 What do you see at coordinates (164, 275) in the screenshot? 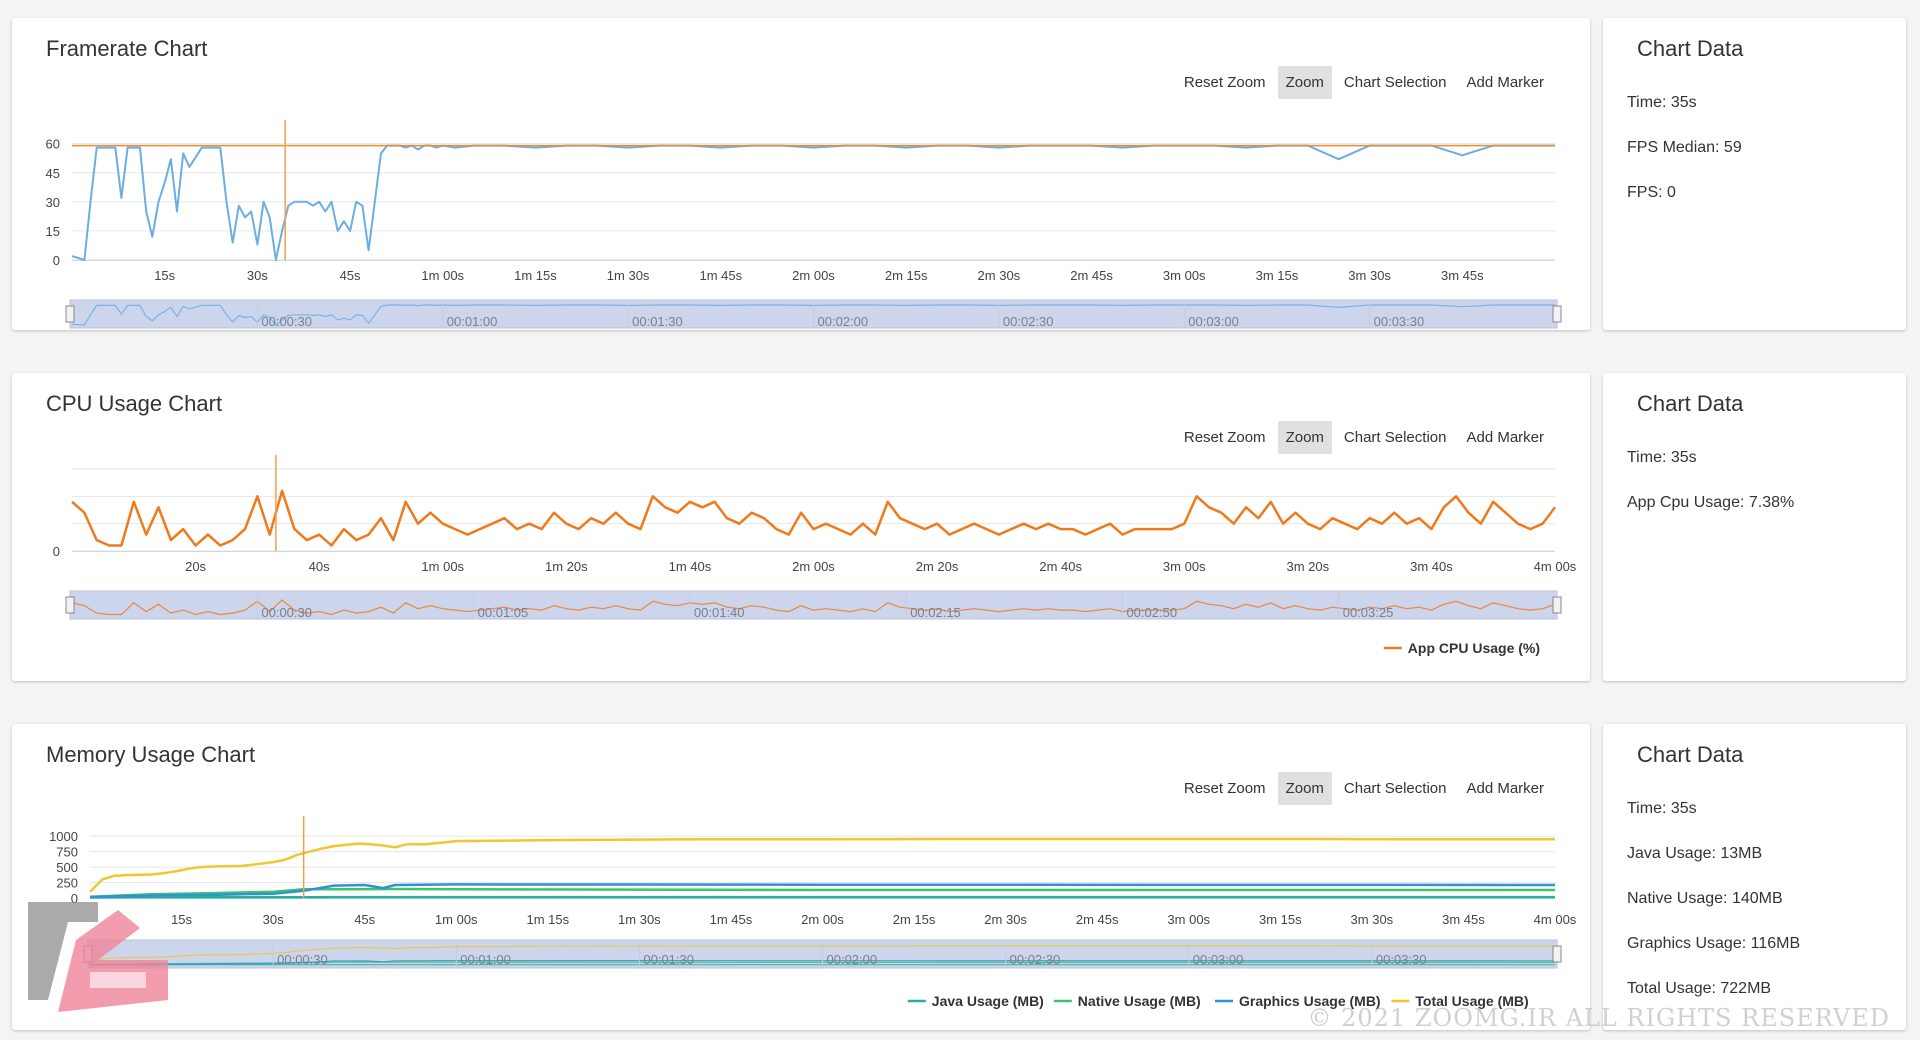
I see `x-tick-label: 15s` at bounding box center [164, 275].